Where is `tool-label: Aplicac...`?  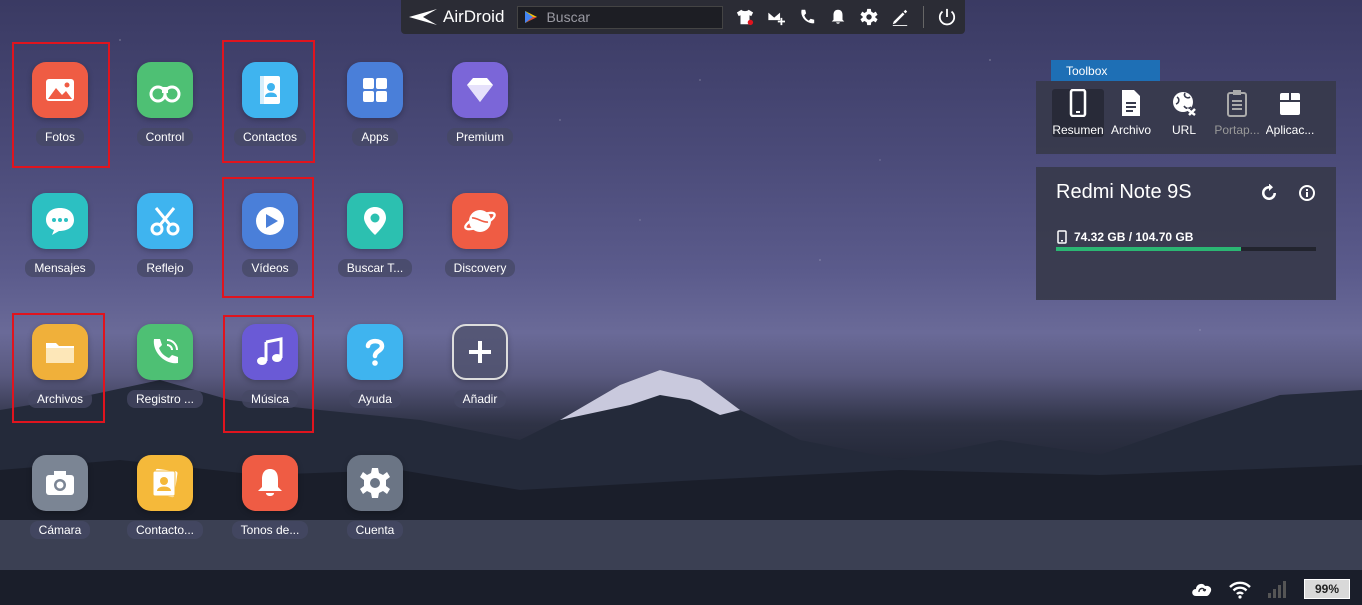 tool-label: Aplicac... is located at coordinates (1290, 130).